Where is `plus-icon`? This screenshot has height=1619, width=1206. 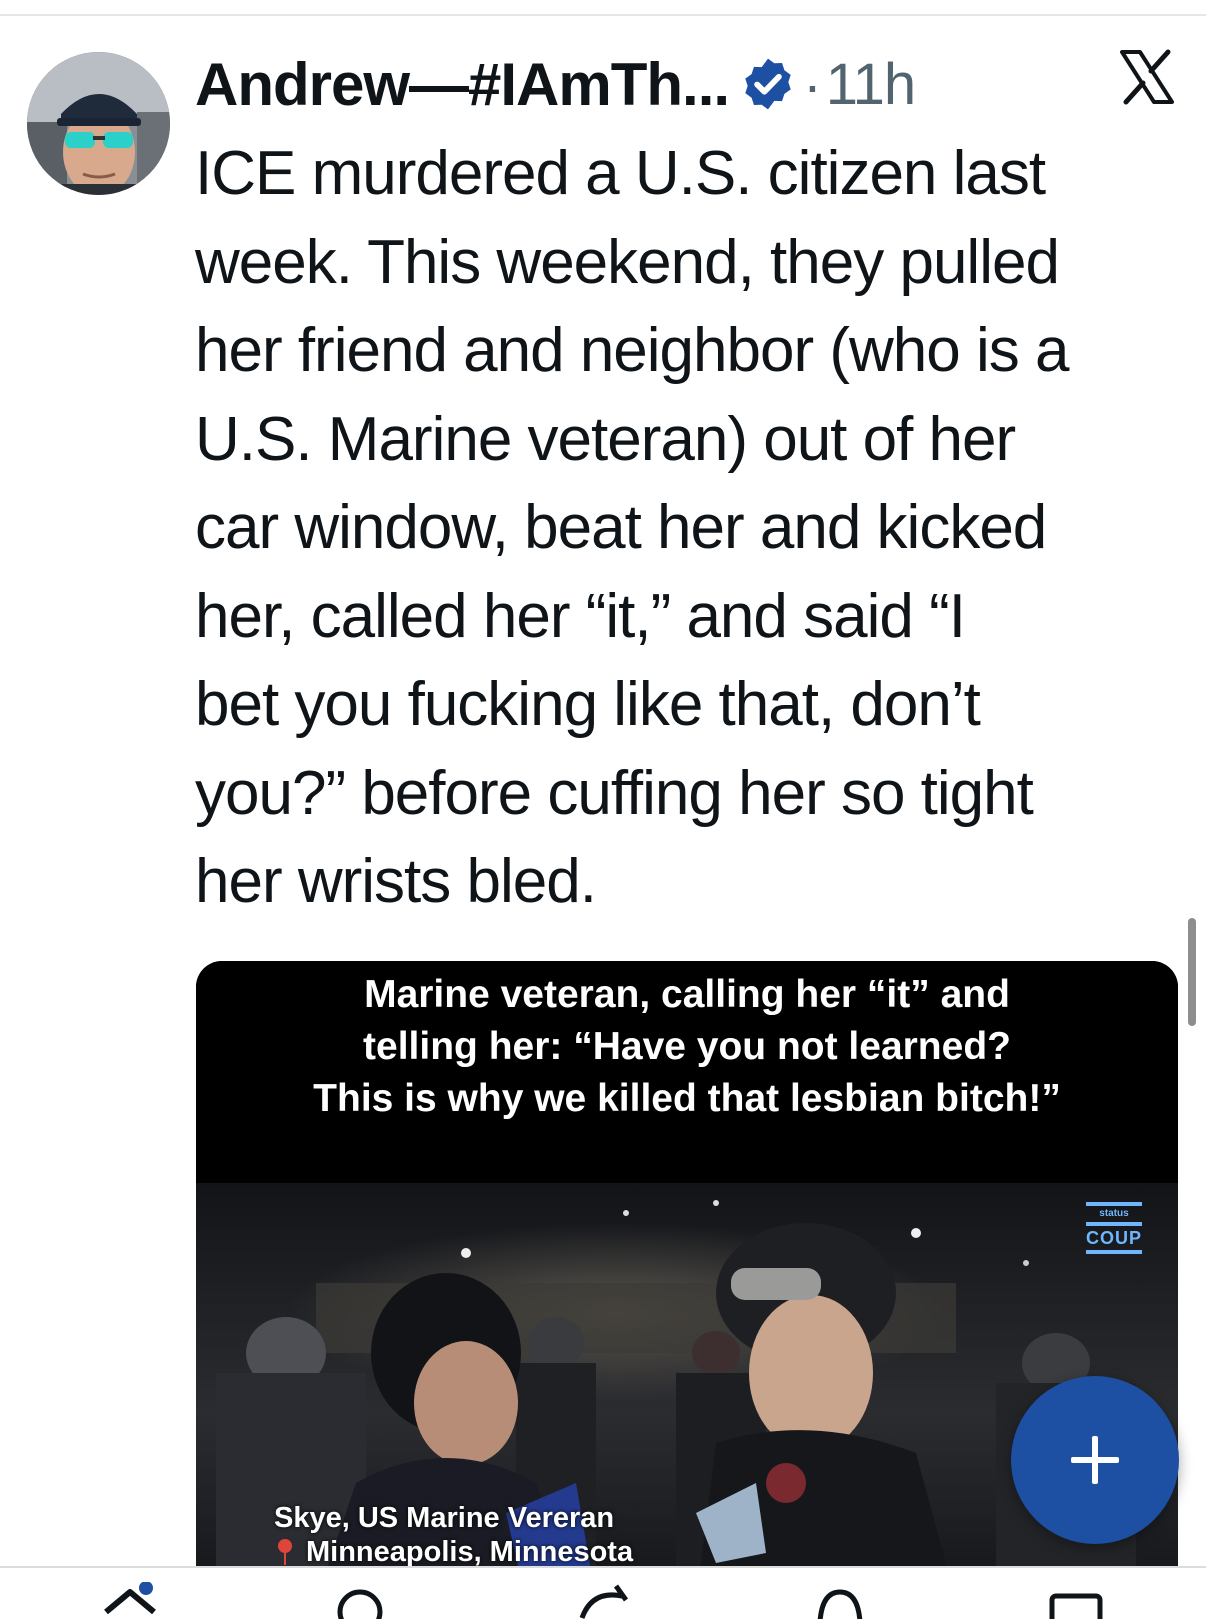 plus-icon is located at coordinates (1095, 1460).